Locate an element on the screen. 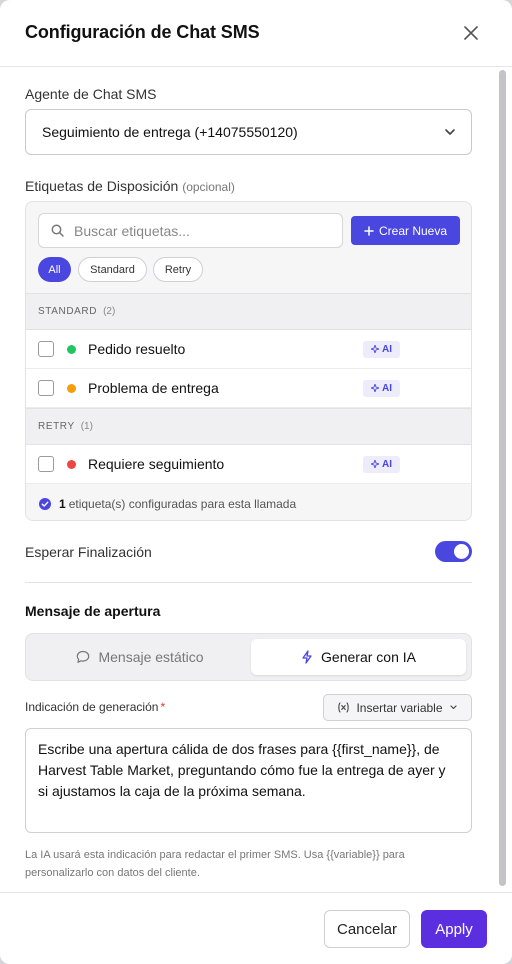 This screenshot has width=512, height=964. check-circle-icon is located at coordinates (45, 504).